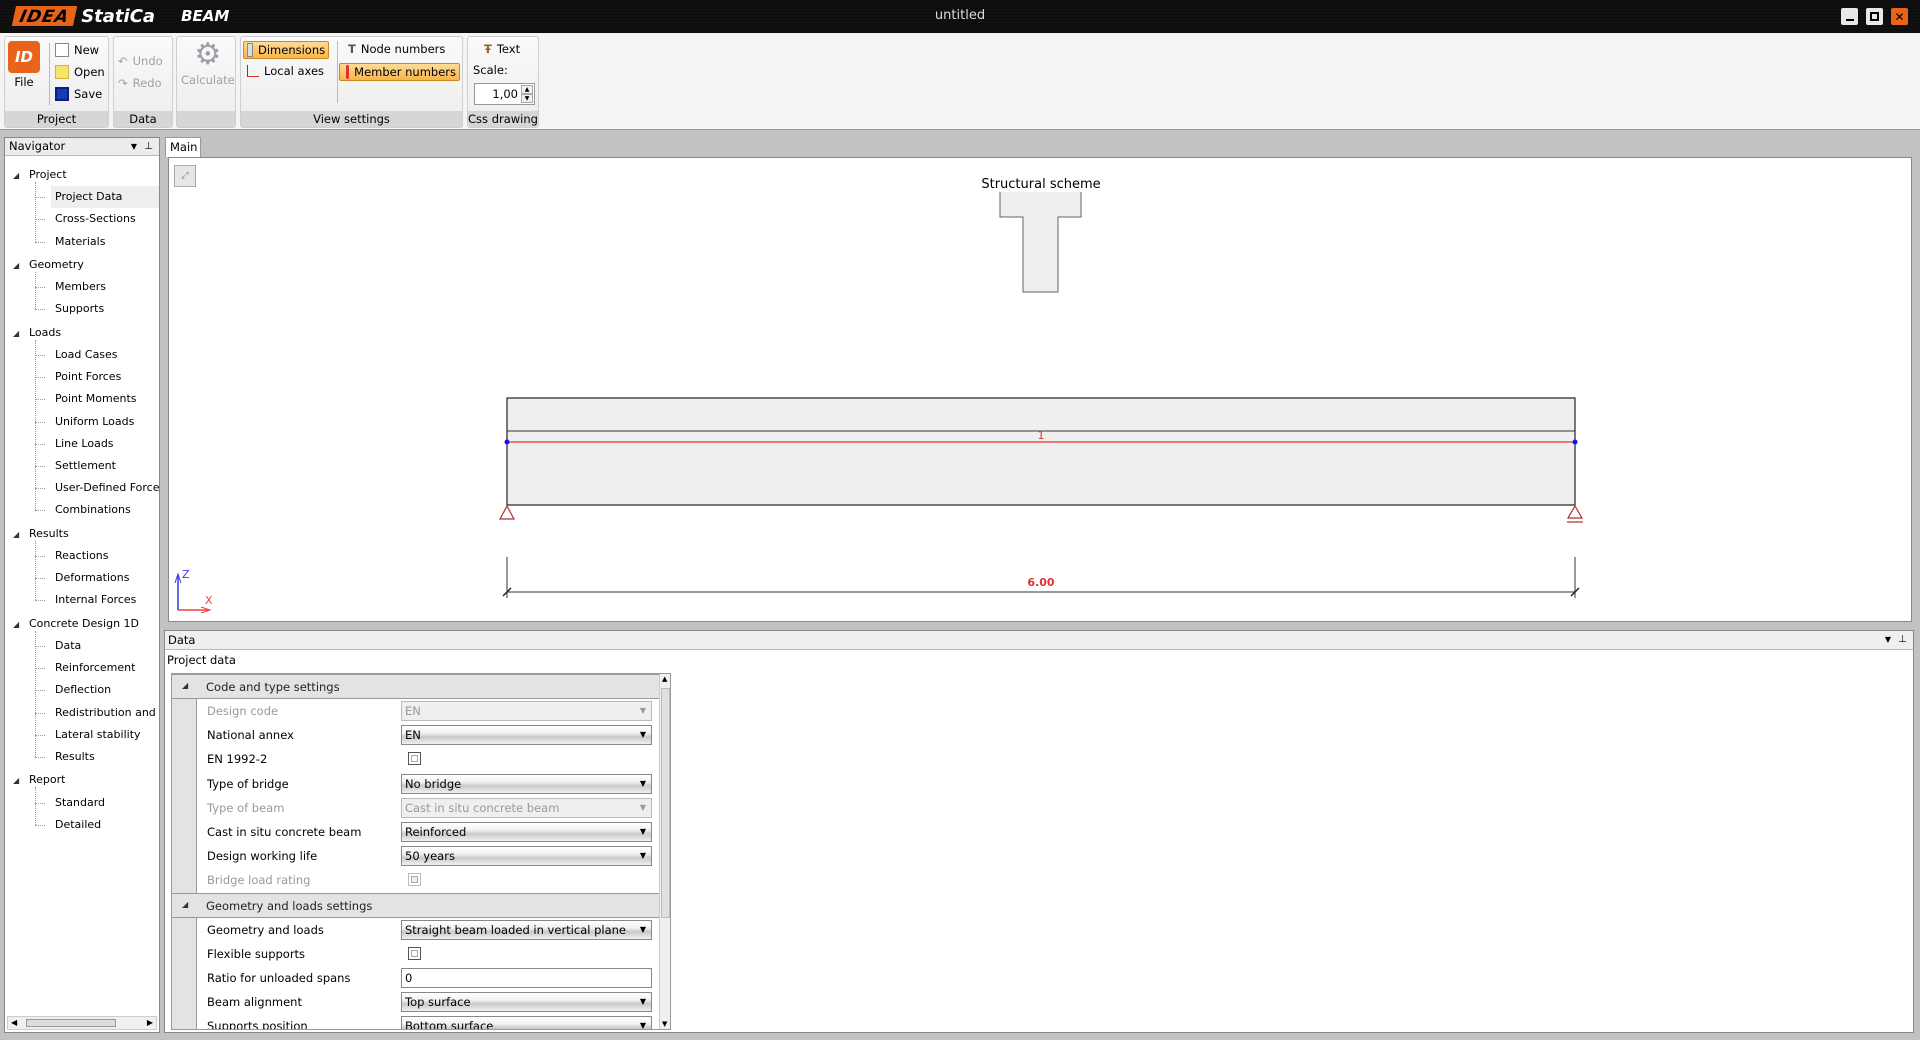 Image resolution: width=1920 pixels, height=1040 pixels. What do you see at coordinates (80, 72) in the screenshot?
I see `open-button: Open` at bounding box center [80, 72].